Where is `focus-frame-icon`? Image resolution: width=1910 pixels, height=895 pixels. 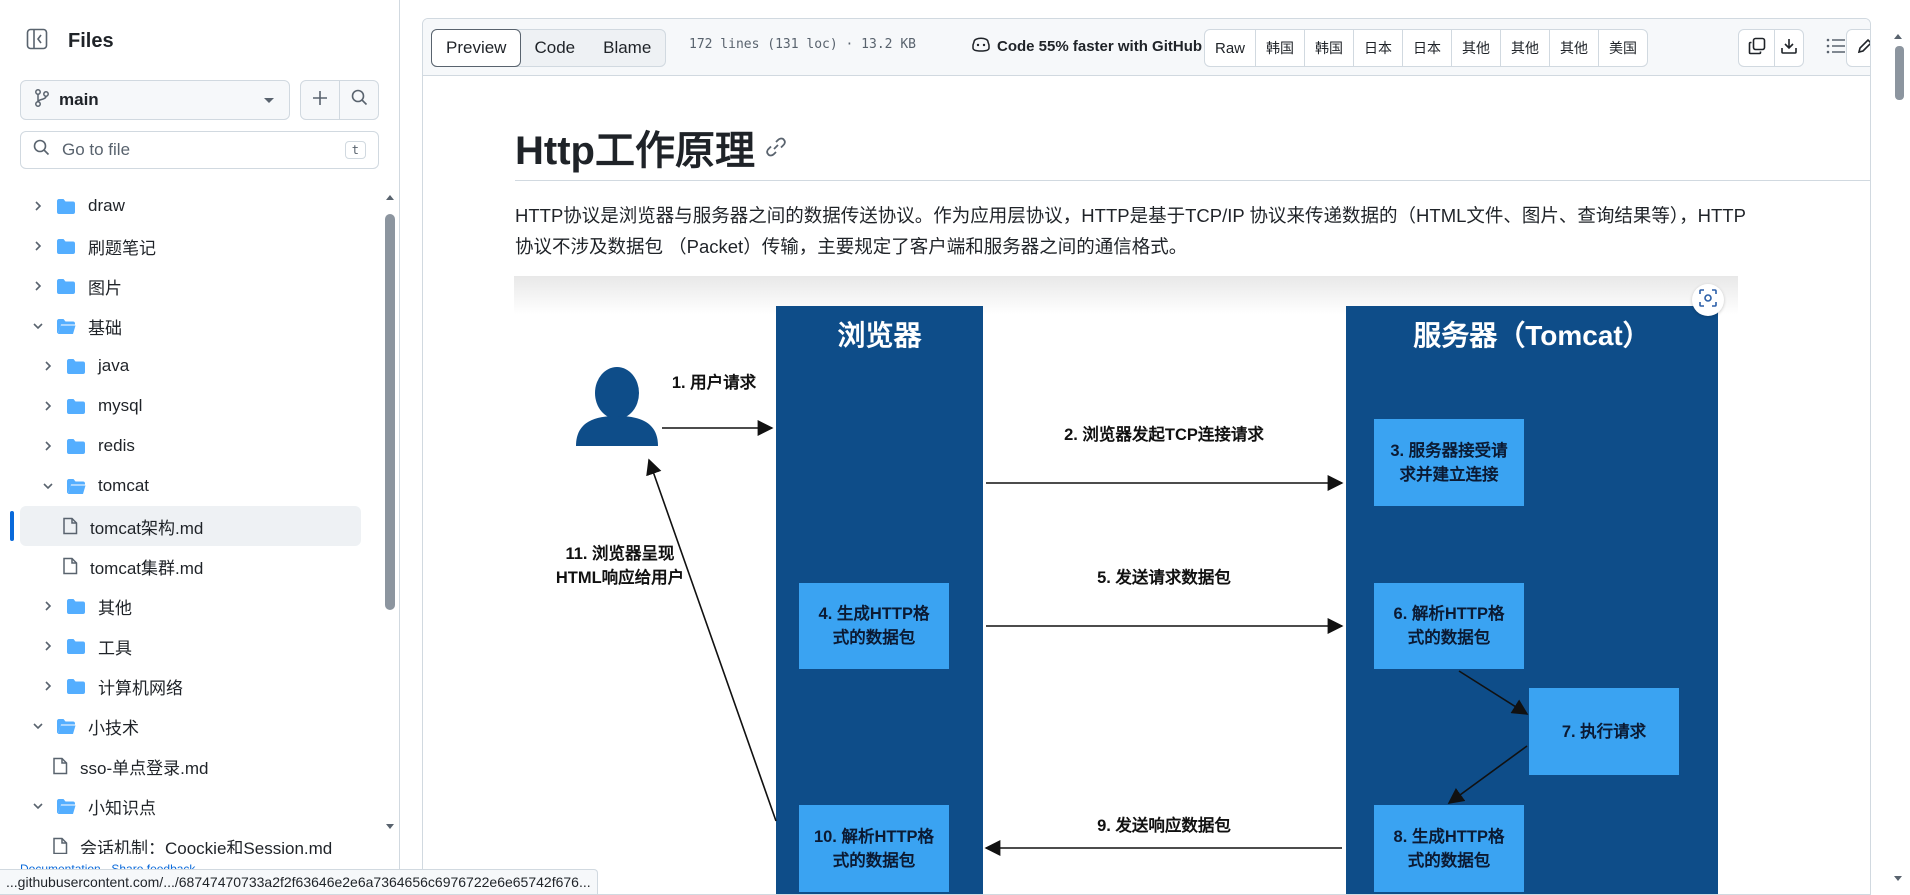 focus-frame-icon is located at coordinates (1708, 300).